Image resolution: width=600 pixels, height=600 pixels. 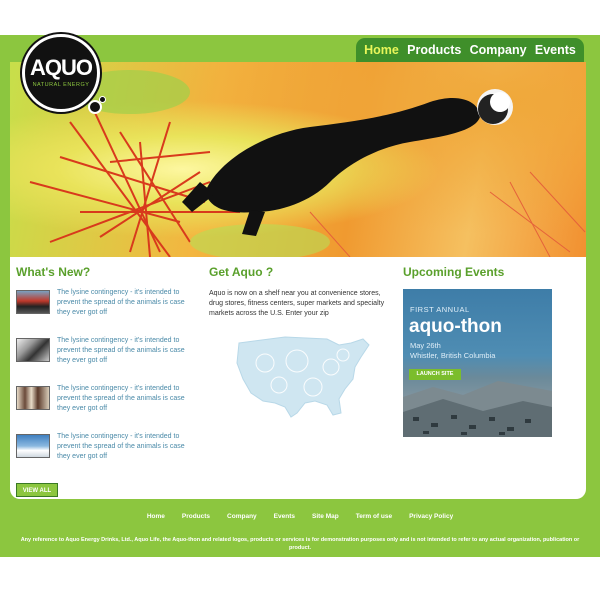 I want to click on logo-tagline: NATURAL ENERGY, so click(x=61, y=85).